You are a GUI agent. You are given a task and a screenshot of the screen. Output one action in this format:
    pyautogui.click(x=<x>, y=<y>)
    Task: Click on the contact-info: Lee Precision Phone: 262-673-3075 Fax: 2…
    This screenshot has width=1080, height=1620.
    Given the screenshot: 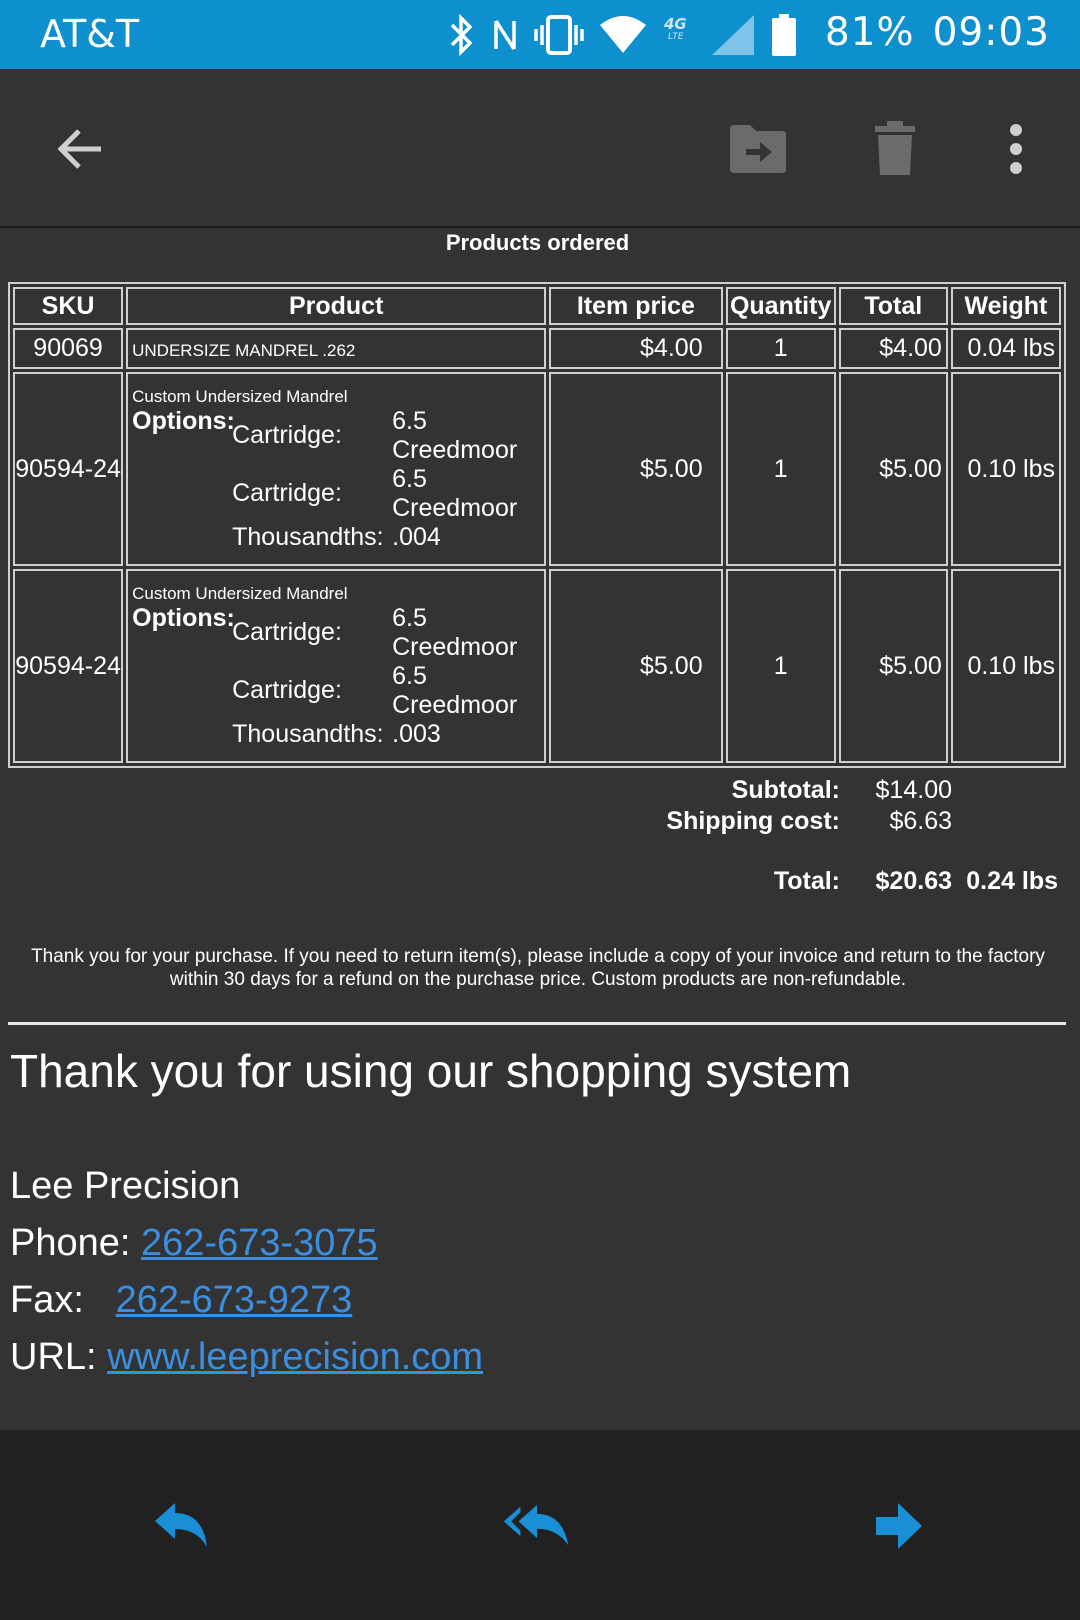 What is the action you would take?
    pyautogui.click(x=246, y=1272)
    